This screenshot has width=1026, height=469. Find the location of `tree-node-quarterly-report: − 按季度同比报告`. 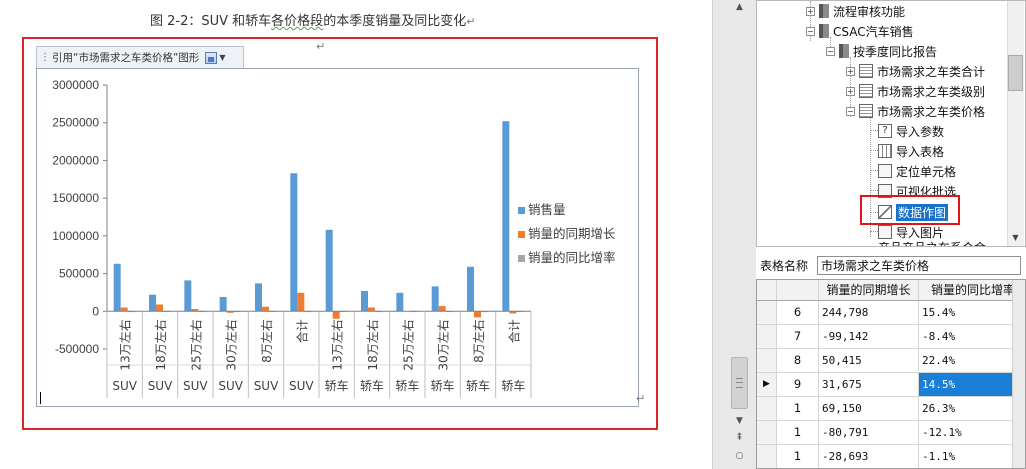

tree-node-quarterly-report: − 按季度同比报告 is located at coordinates (881, 51).